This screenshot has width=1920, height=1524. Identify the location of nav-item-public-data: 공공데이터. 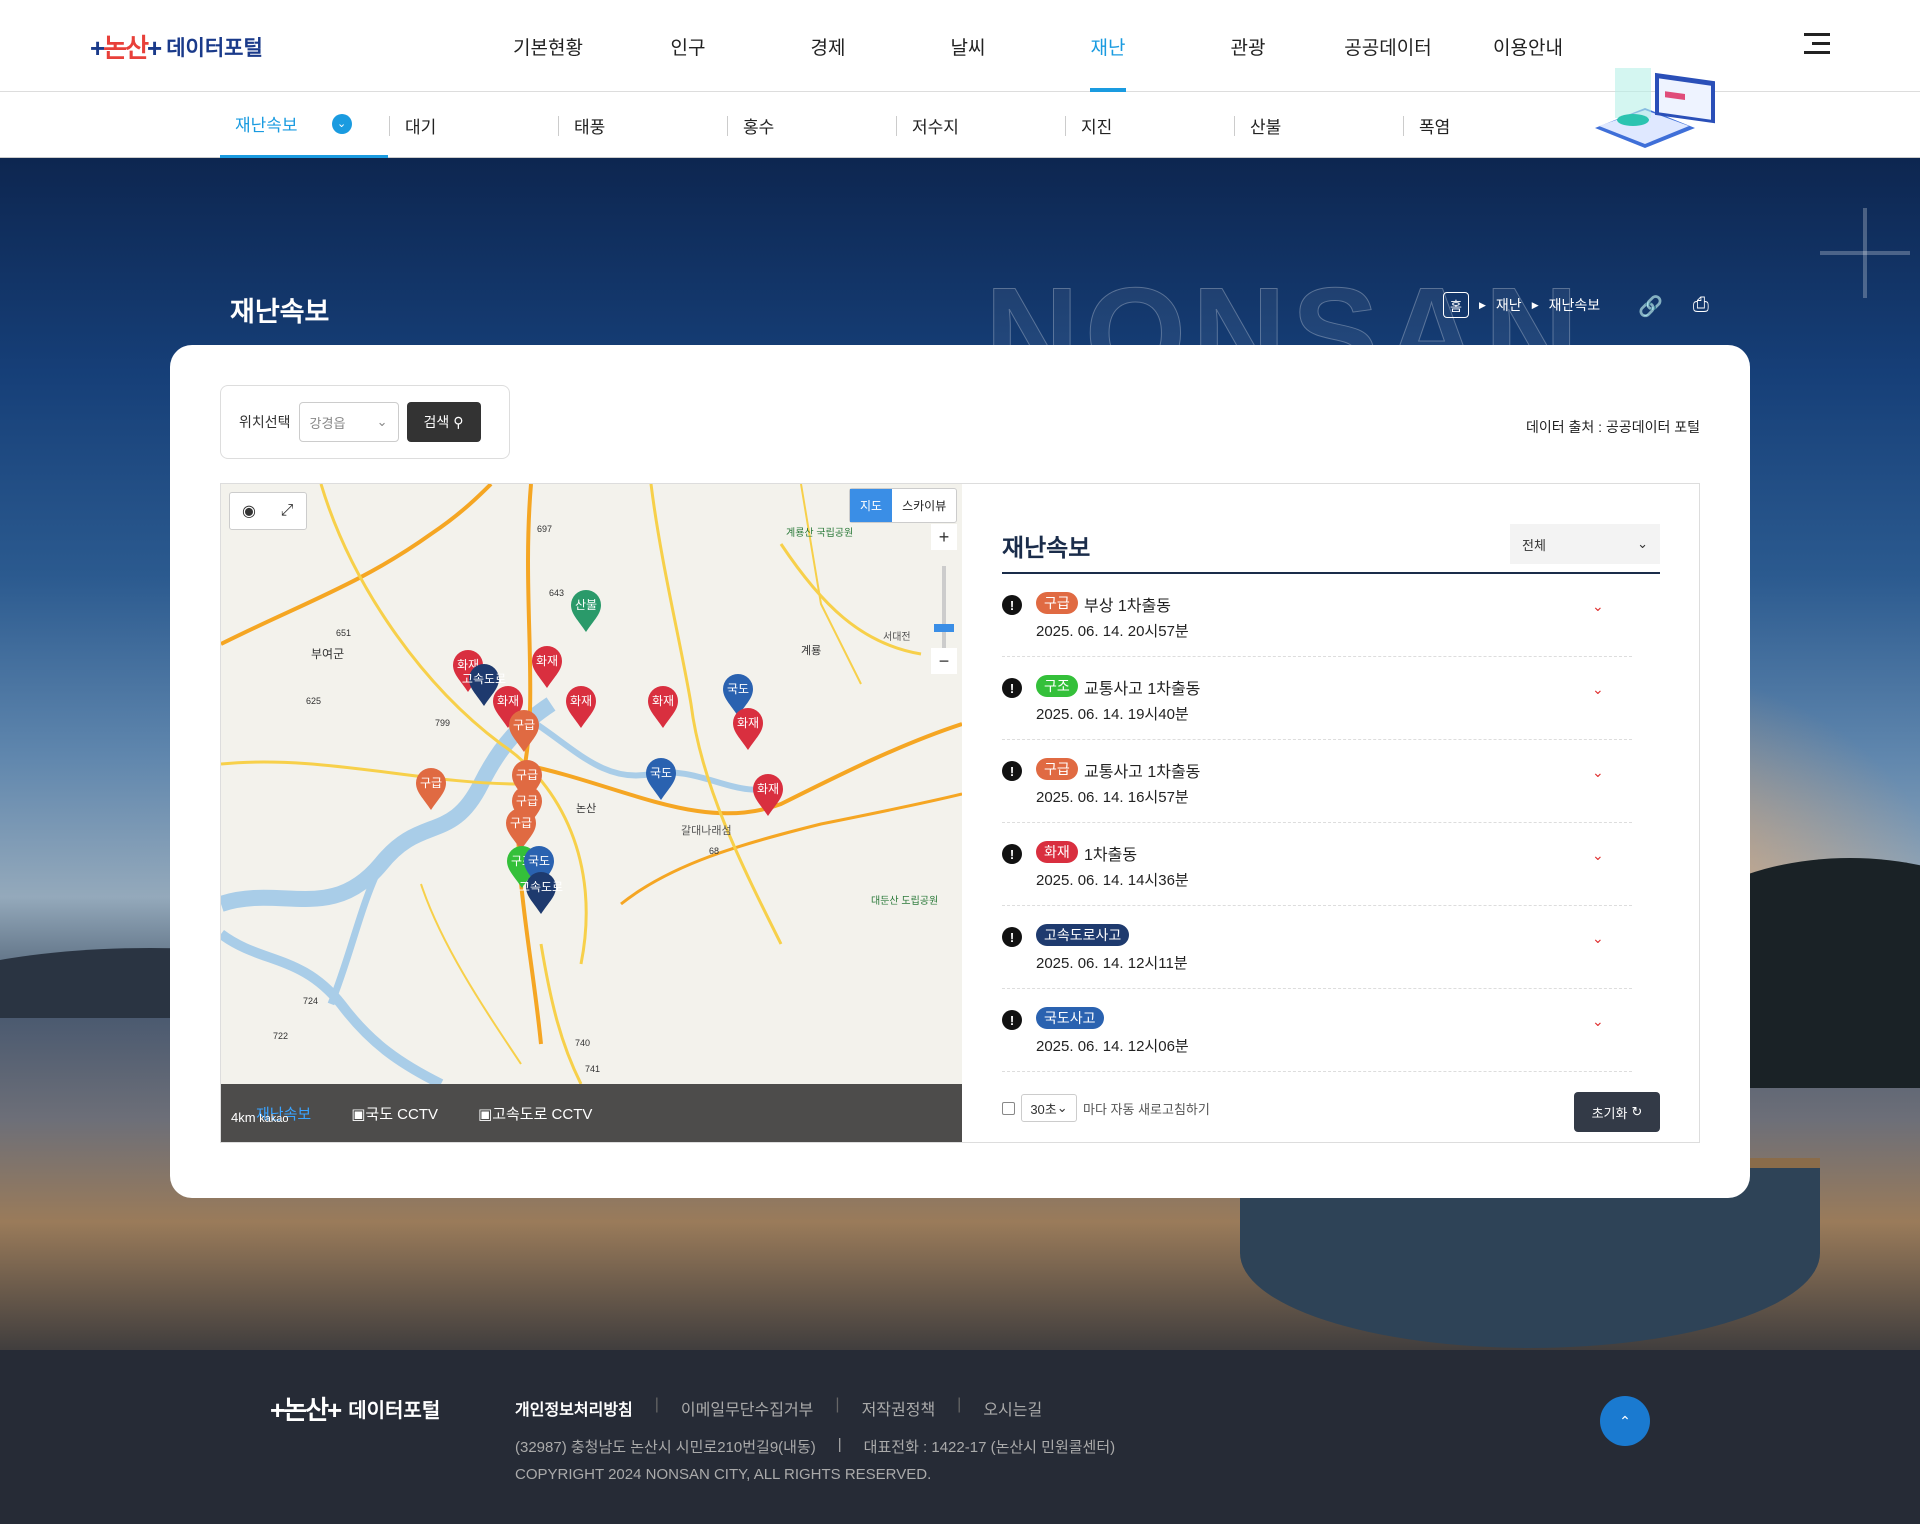
(1388, 46).